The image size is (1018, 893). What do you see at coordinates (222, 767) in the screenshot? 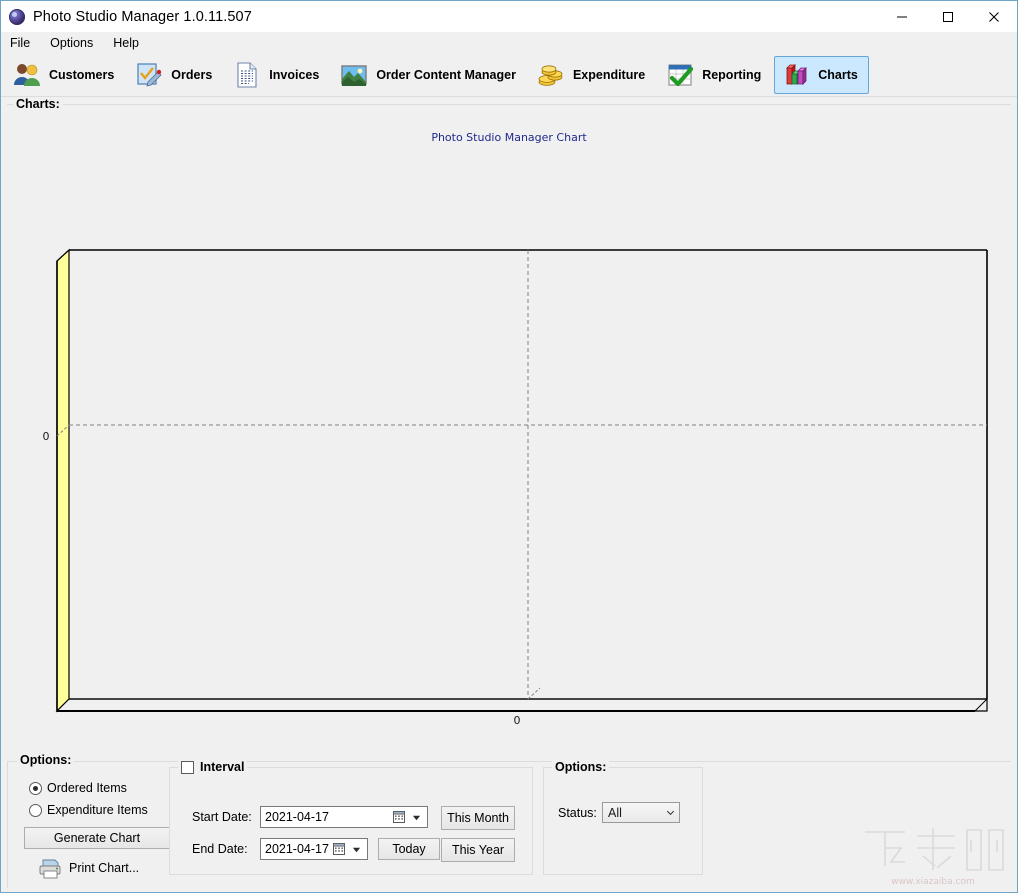
I see `interval-label: Interval` at bounding box center [222, 767].